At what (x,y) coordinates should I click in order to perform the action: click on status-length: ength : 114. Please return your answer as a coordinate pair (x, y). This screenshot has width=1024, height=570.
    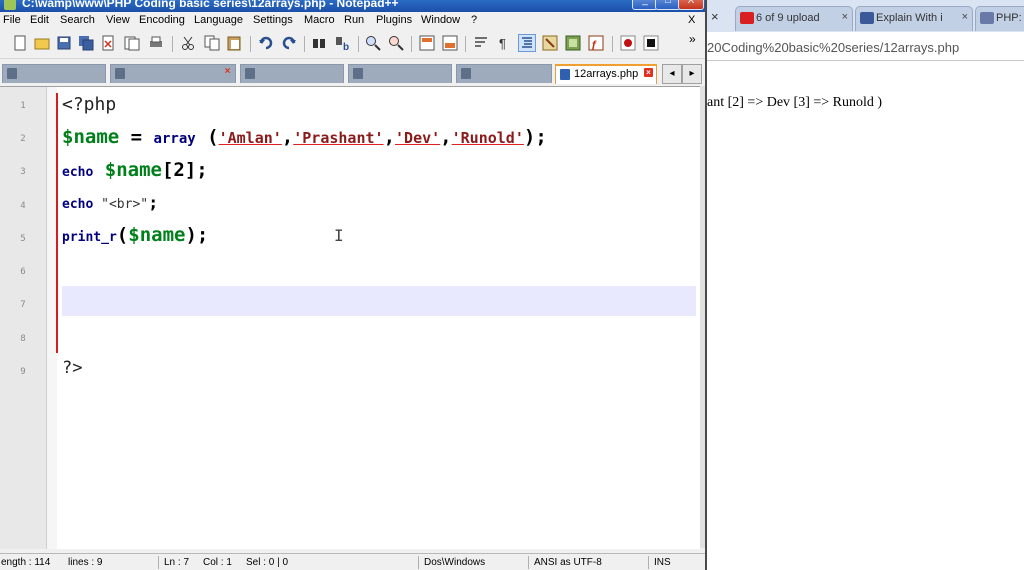
    Looking at the image, I should click on (26, 562).